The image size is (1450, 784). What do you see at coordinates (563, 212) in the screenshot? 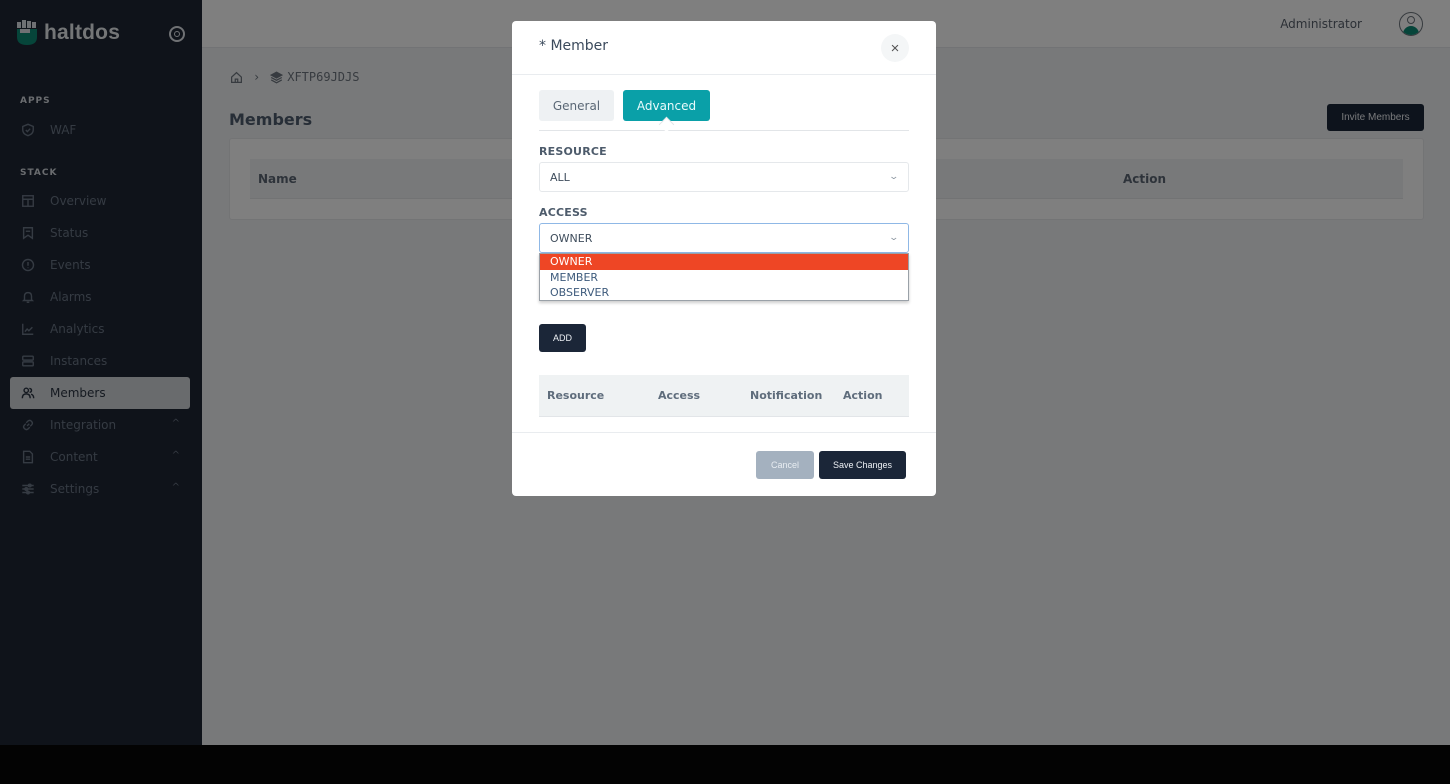
I see `access-label: ACCESS` at bounding box center [563, 212].